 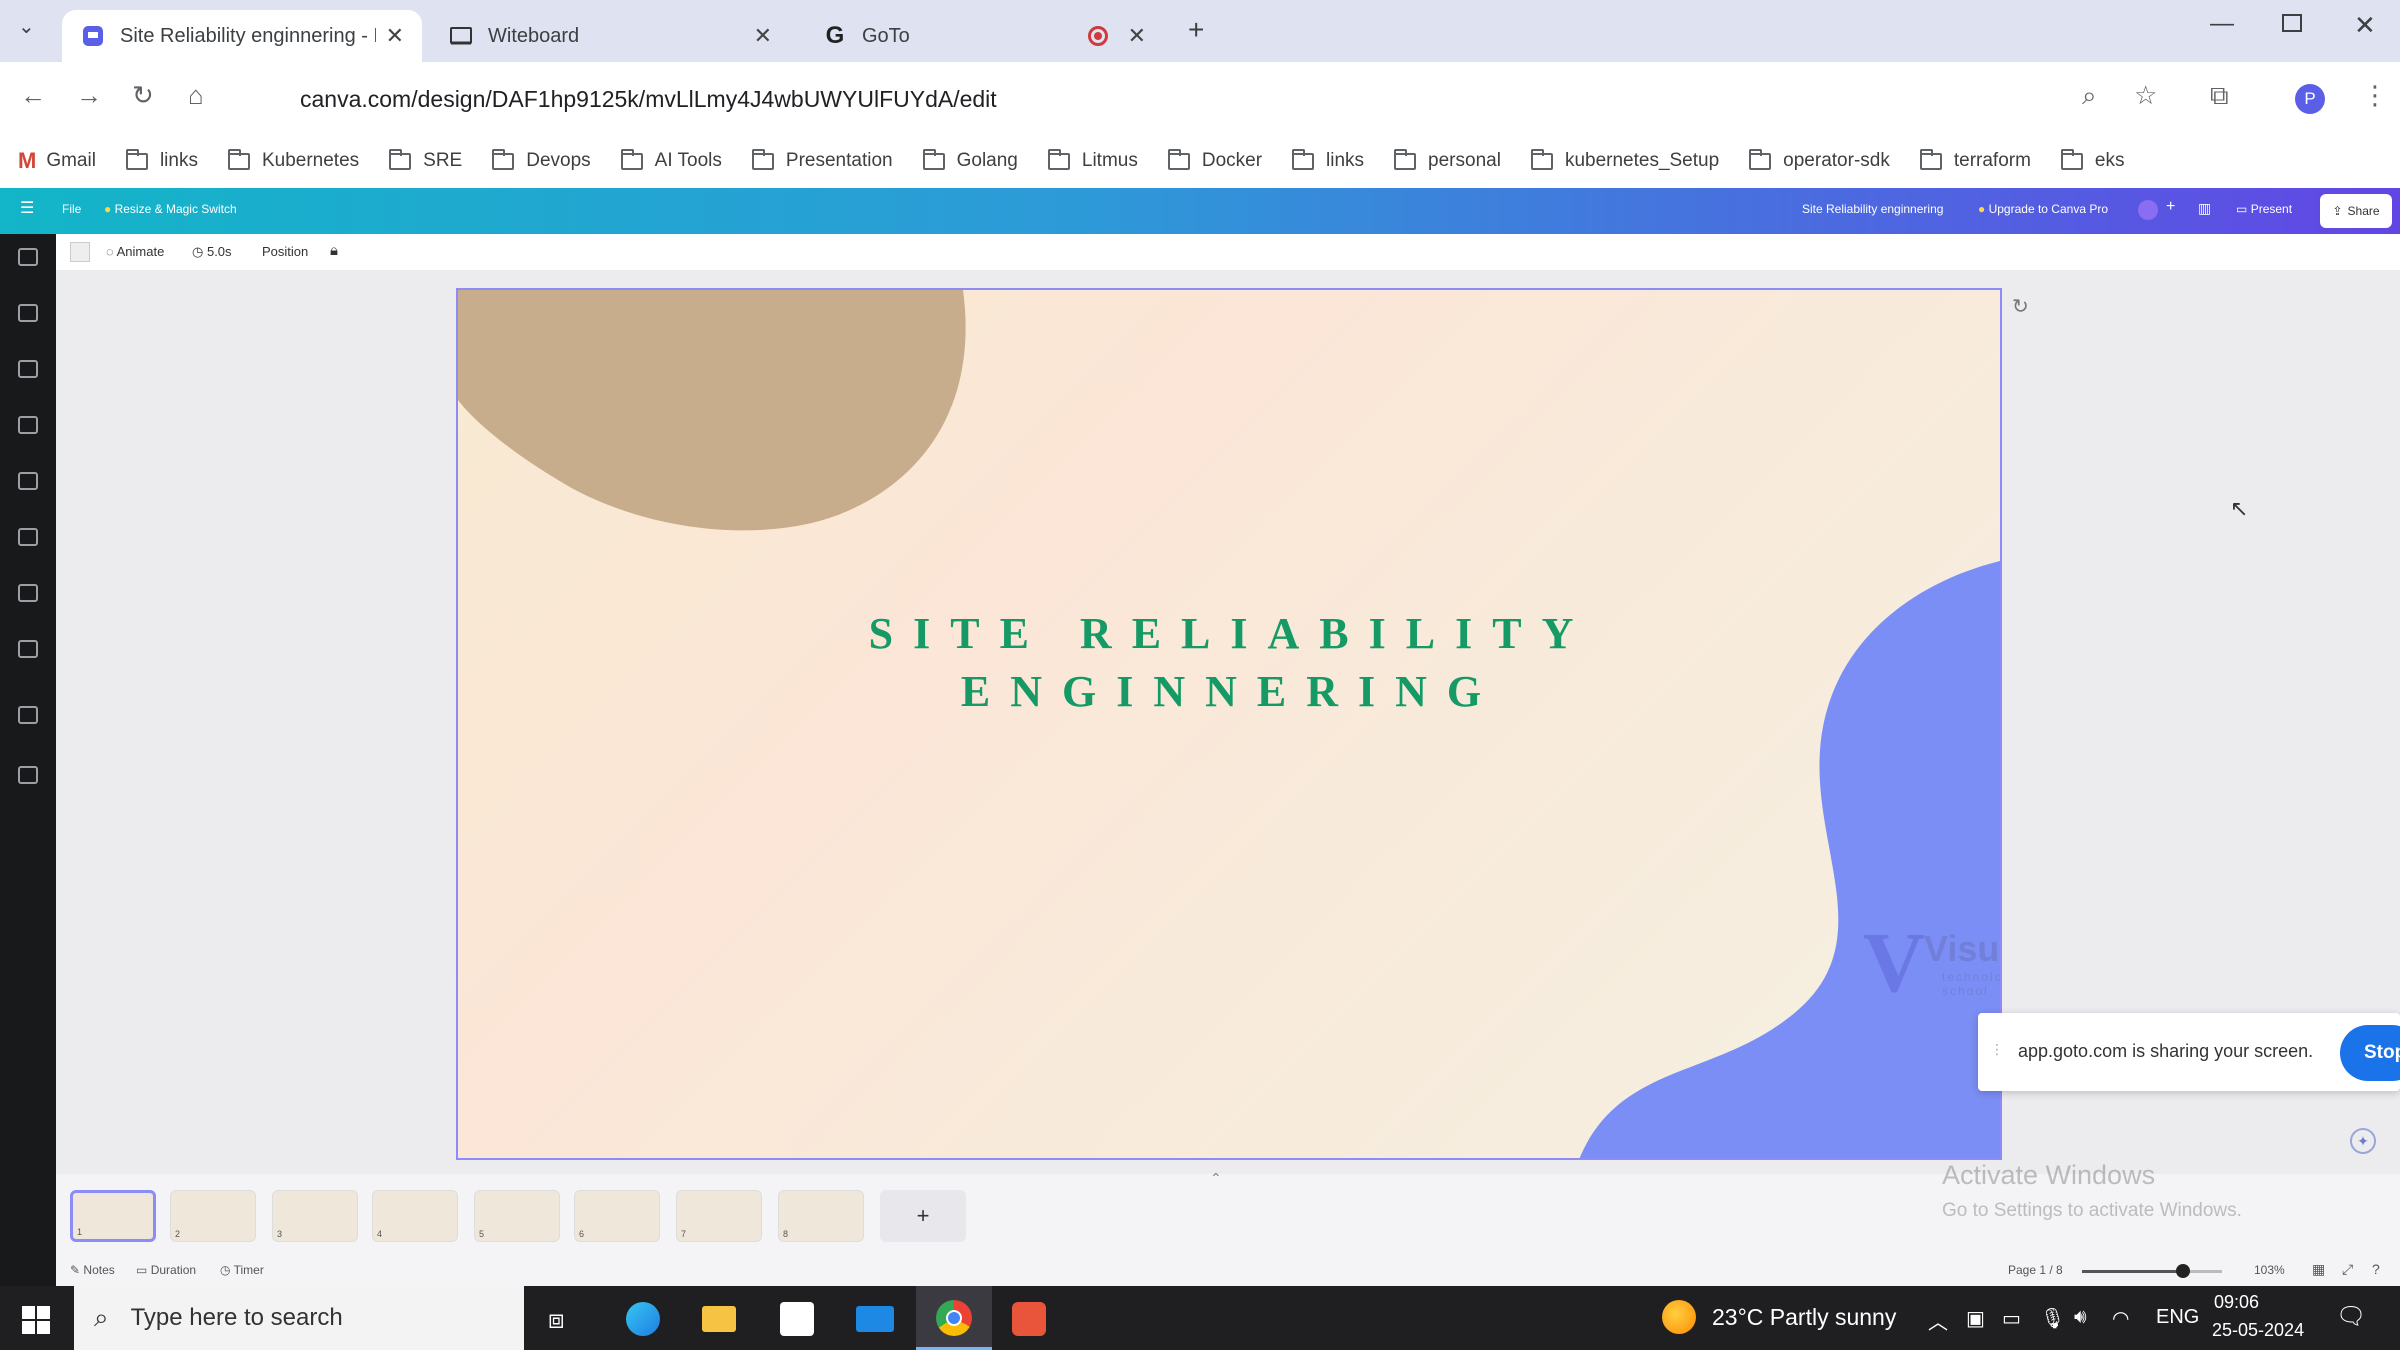 I want to click on design-icon, so click(x=28, y=257).